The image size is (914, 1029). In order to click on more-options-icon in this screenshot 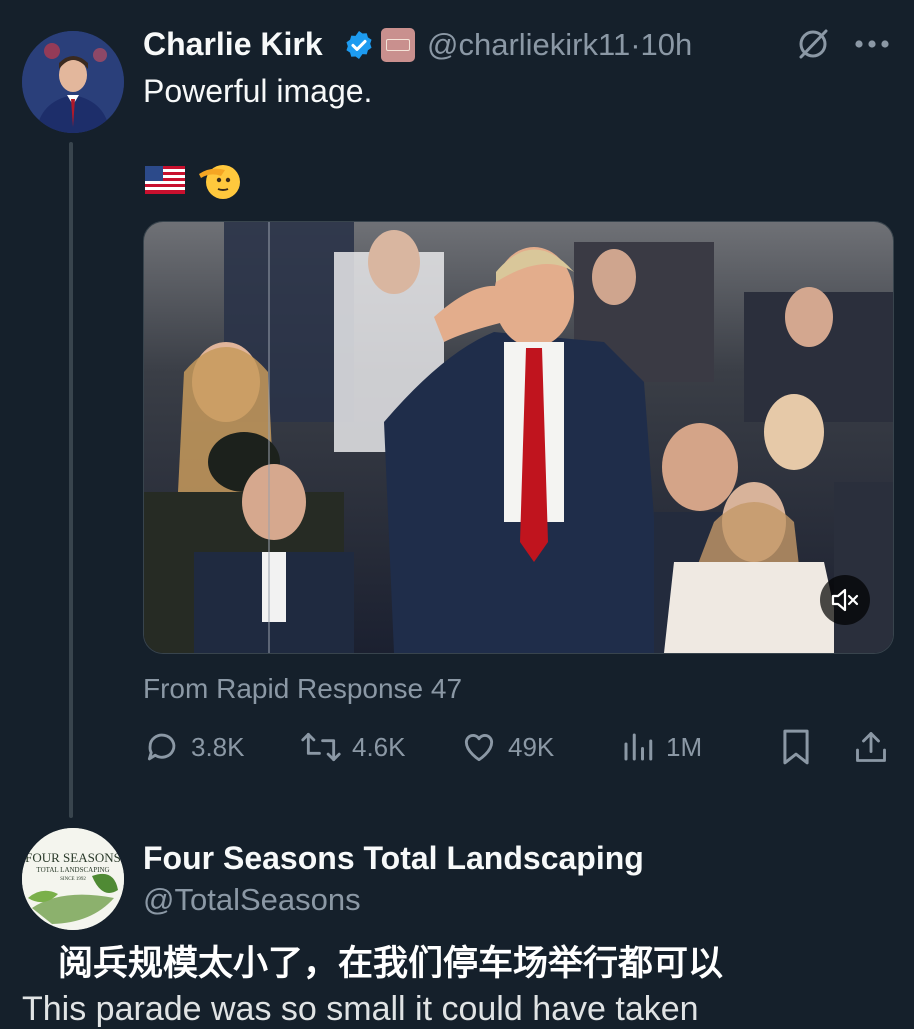, I will do `click(872, 44)`.